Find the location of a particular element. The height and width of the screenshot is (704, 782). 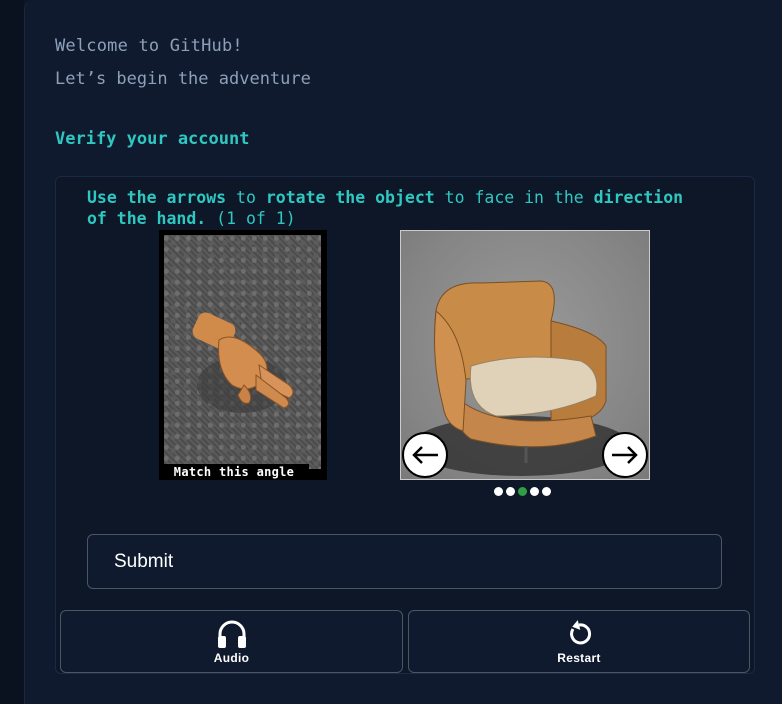

hand-image is located at coordinates (242, 352).